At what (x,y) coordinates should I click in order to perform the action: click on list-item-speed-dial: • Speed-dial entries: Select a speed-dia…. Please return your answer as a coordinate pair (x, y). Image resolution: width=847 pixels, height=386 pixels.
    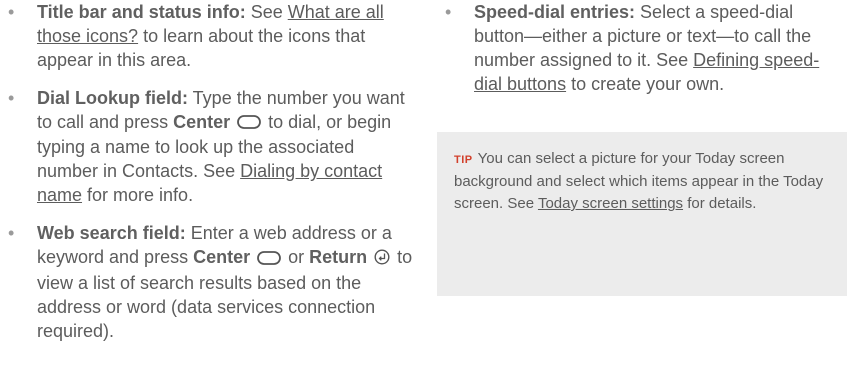
    Looking at the image, I should click on (642, 48).